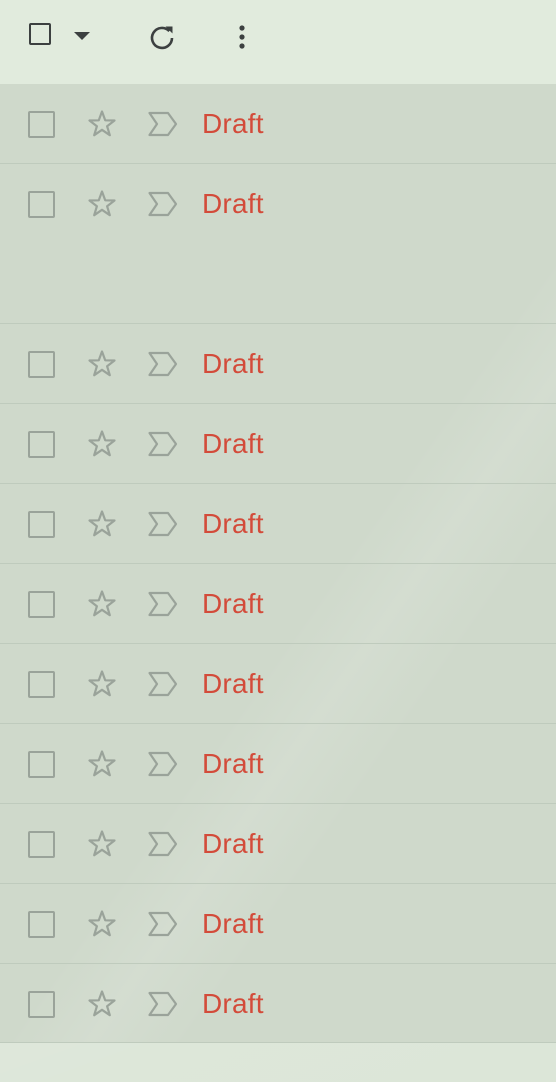 The height and width of the screenshot is (1082, 556). Describe the element at coordinates (242, 37) in the screenshot. I see `more-options-icon` at that location.